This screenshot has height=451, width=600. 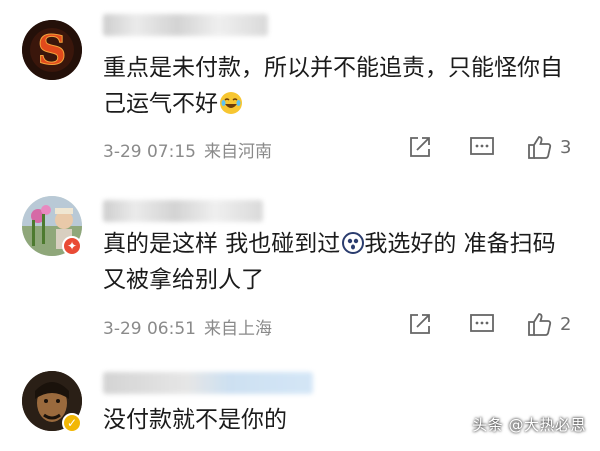 I want to click on comment-meta: 3-29 07:15 来自河南, so click(x=187, y=149).